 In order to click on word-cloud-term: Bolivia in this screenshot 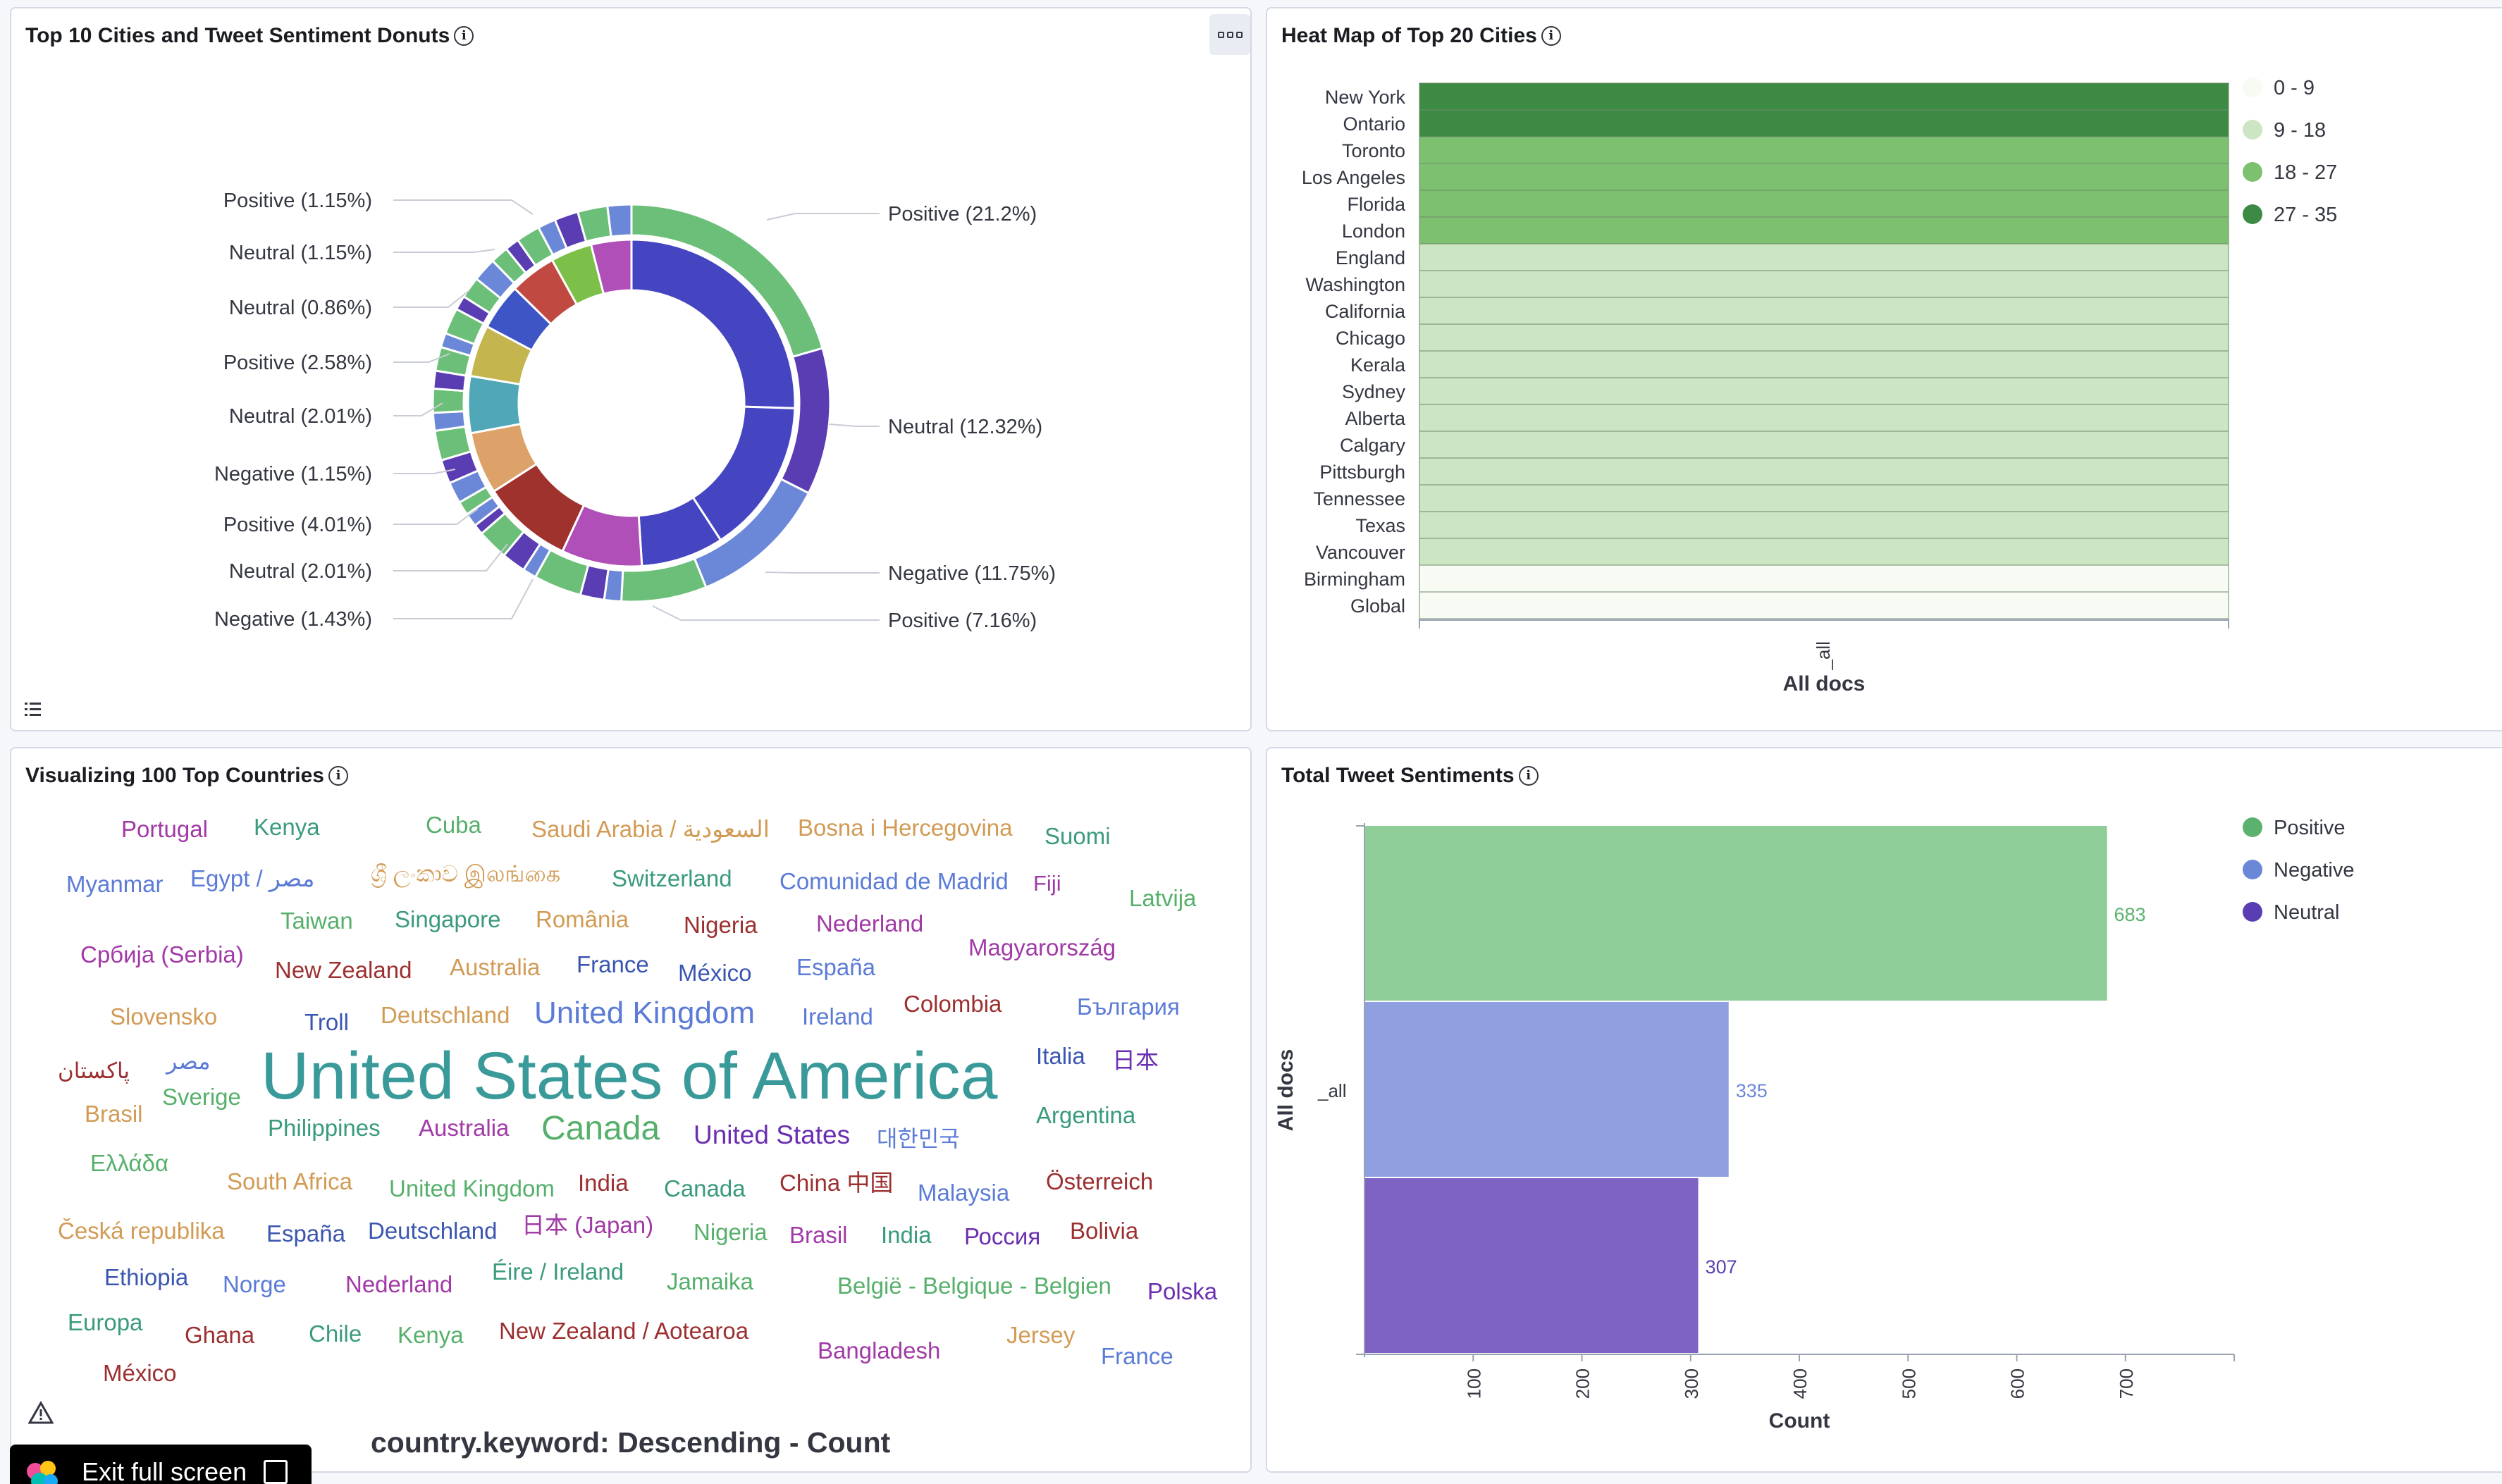, I will do `click(1104, 1230)`.